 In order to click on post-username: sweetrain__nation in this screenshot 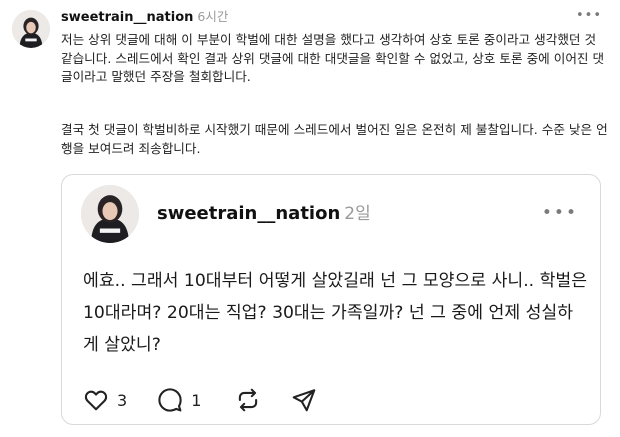, I will do `click(127, 17)`.